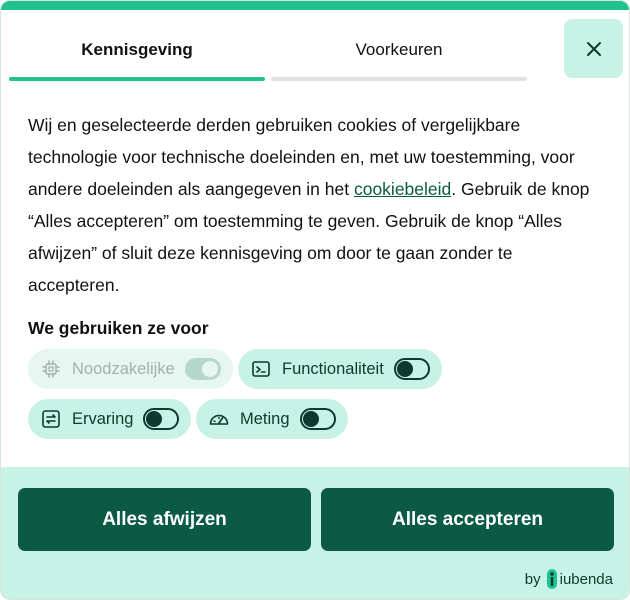 This screenshot has width=630, height=600. I want to click on purpose-measurement-toggle, so click(317, 419).